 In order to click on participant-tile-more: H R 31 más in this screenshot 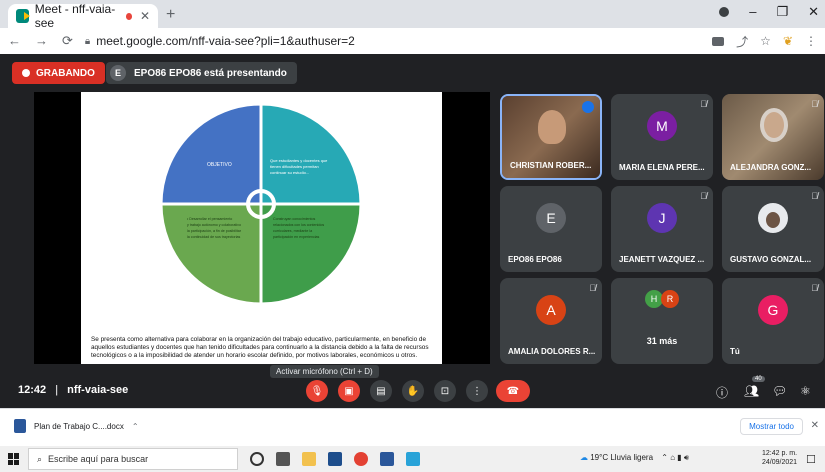, I will do `click(662, 321)`.